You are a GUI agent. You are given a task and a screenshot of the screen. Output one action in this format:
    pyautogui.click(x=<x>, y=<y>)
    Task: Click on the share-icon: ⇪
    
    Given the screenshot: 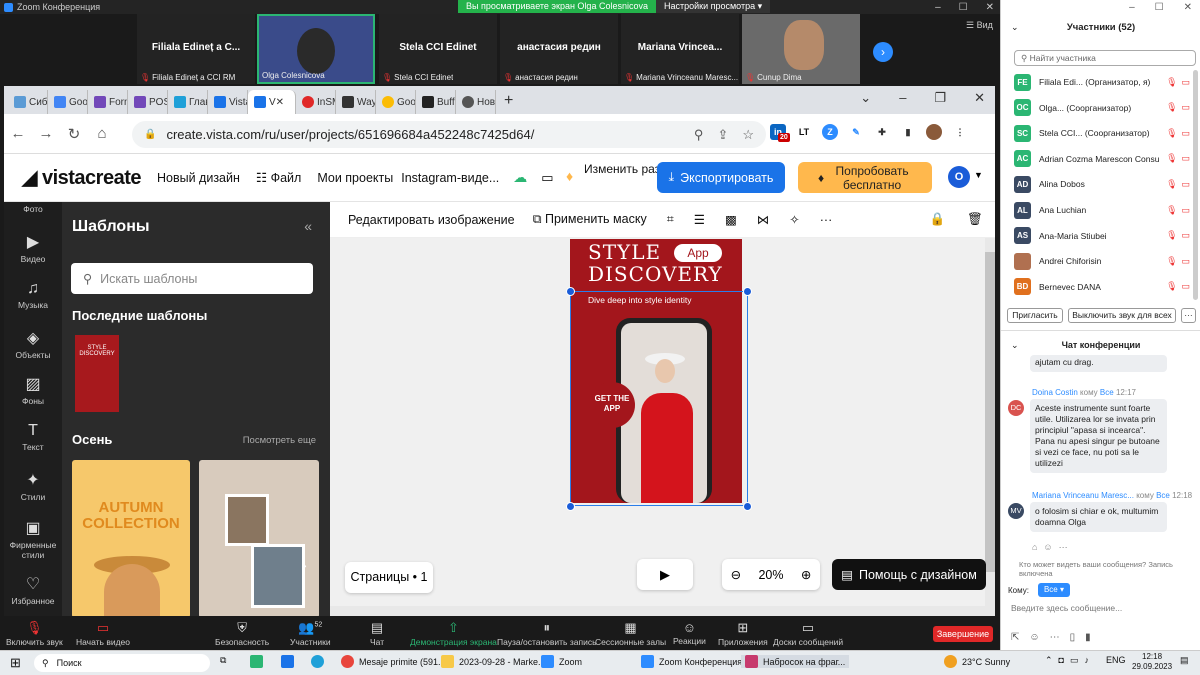 What is the action you would take?
    pyautogui.click(x=722, y=135)
    